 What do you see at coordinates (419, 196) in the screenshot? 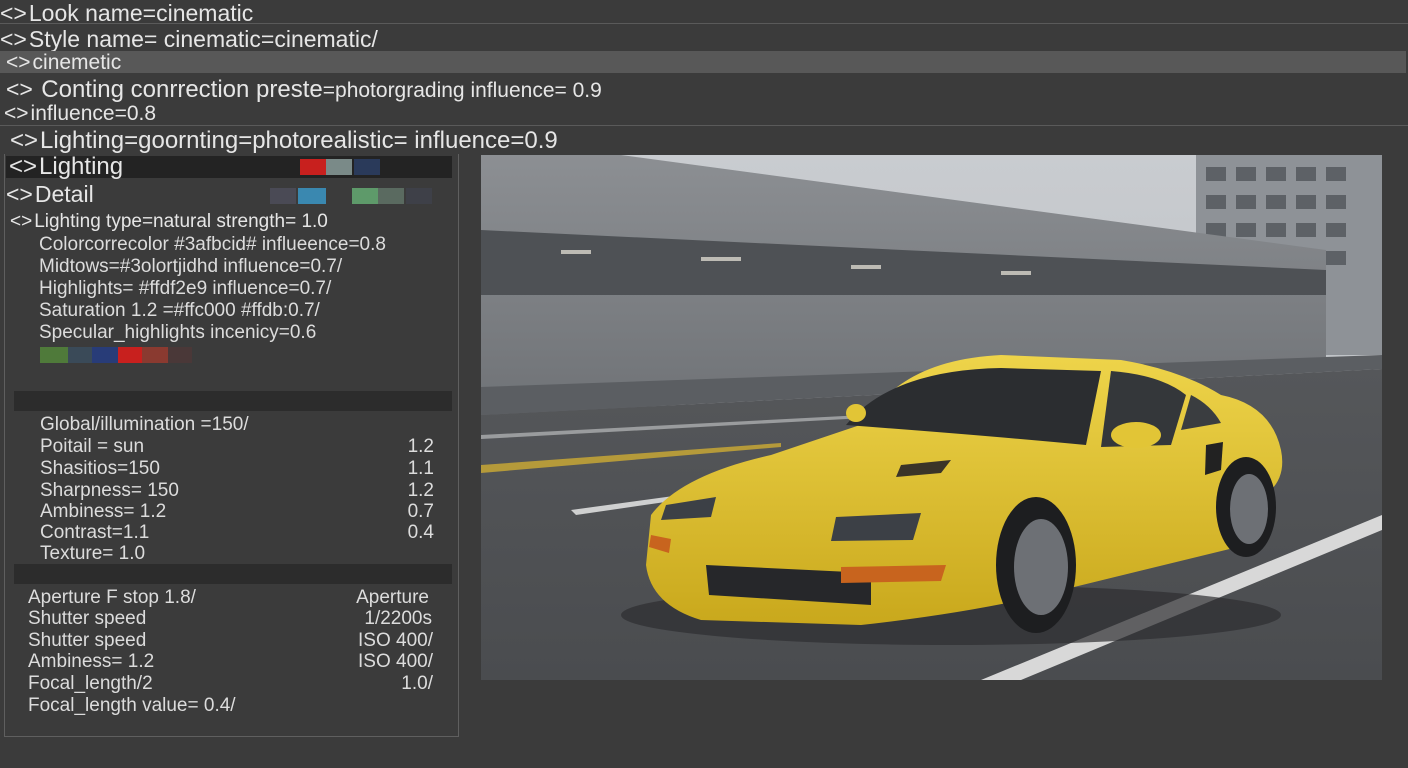
I see `color-swatch-charcoal` at bounding box center [419, 196].